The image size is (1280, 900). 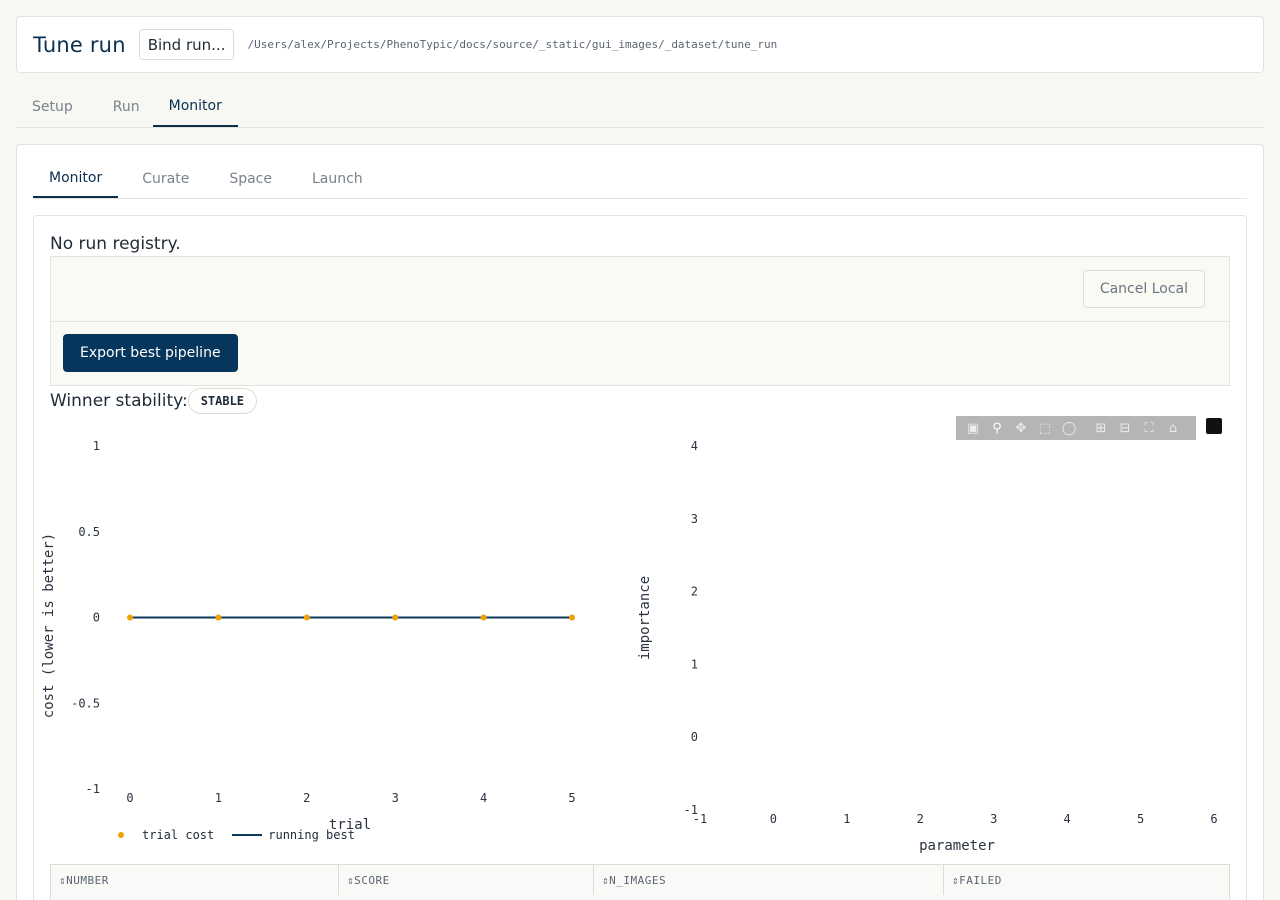 I want to click on y-tick-label: 3, so click(x=694, y=519).